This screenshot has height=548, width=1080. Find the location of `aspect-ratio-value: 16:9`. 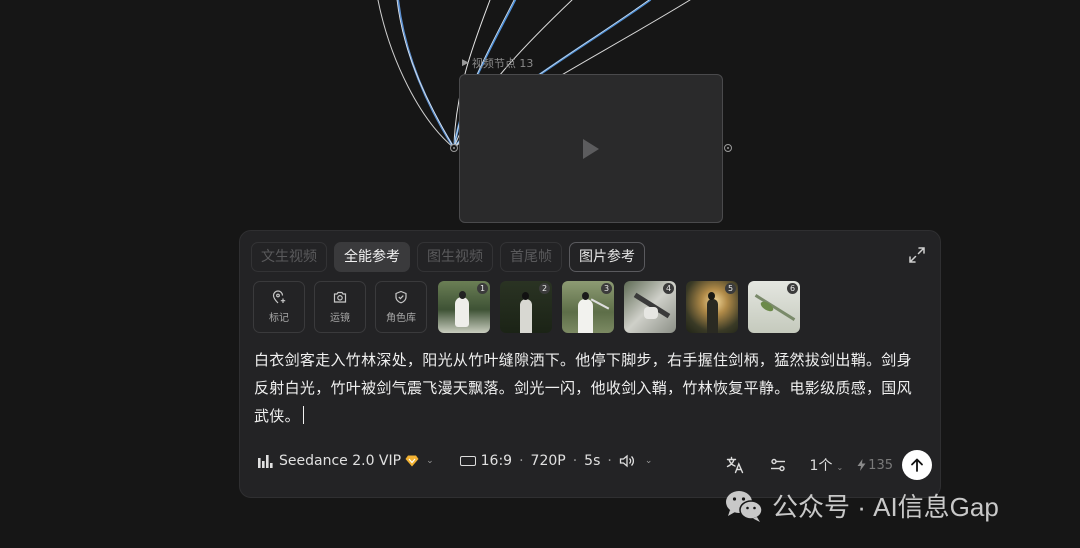

aspect-ratio-value: 16:9 is located at coordinates (496, 461).